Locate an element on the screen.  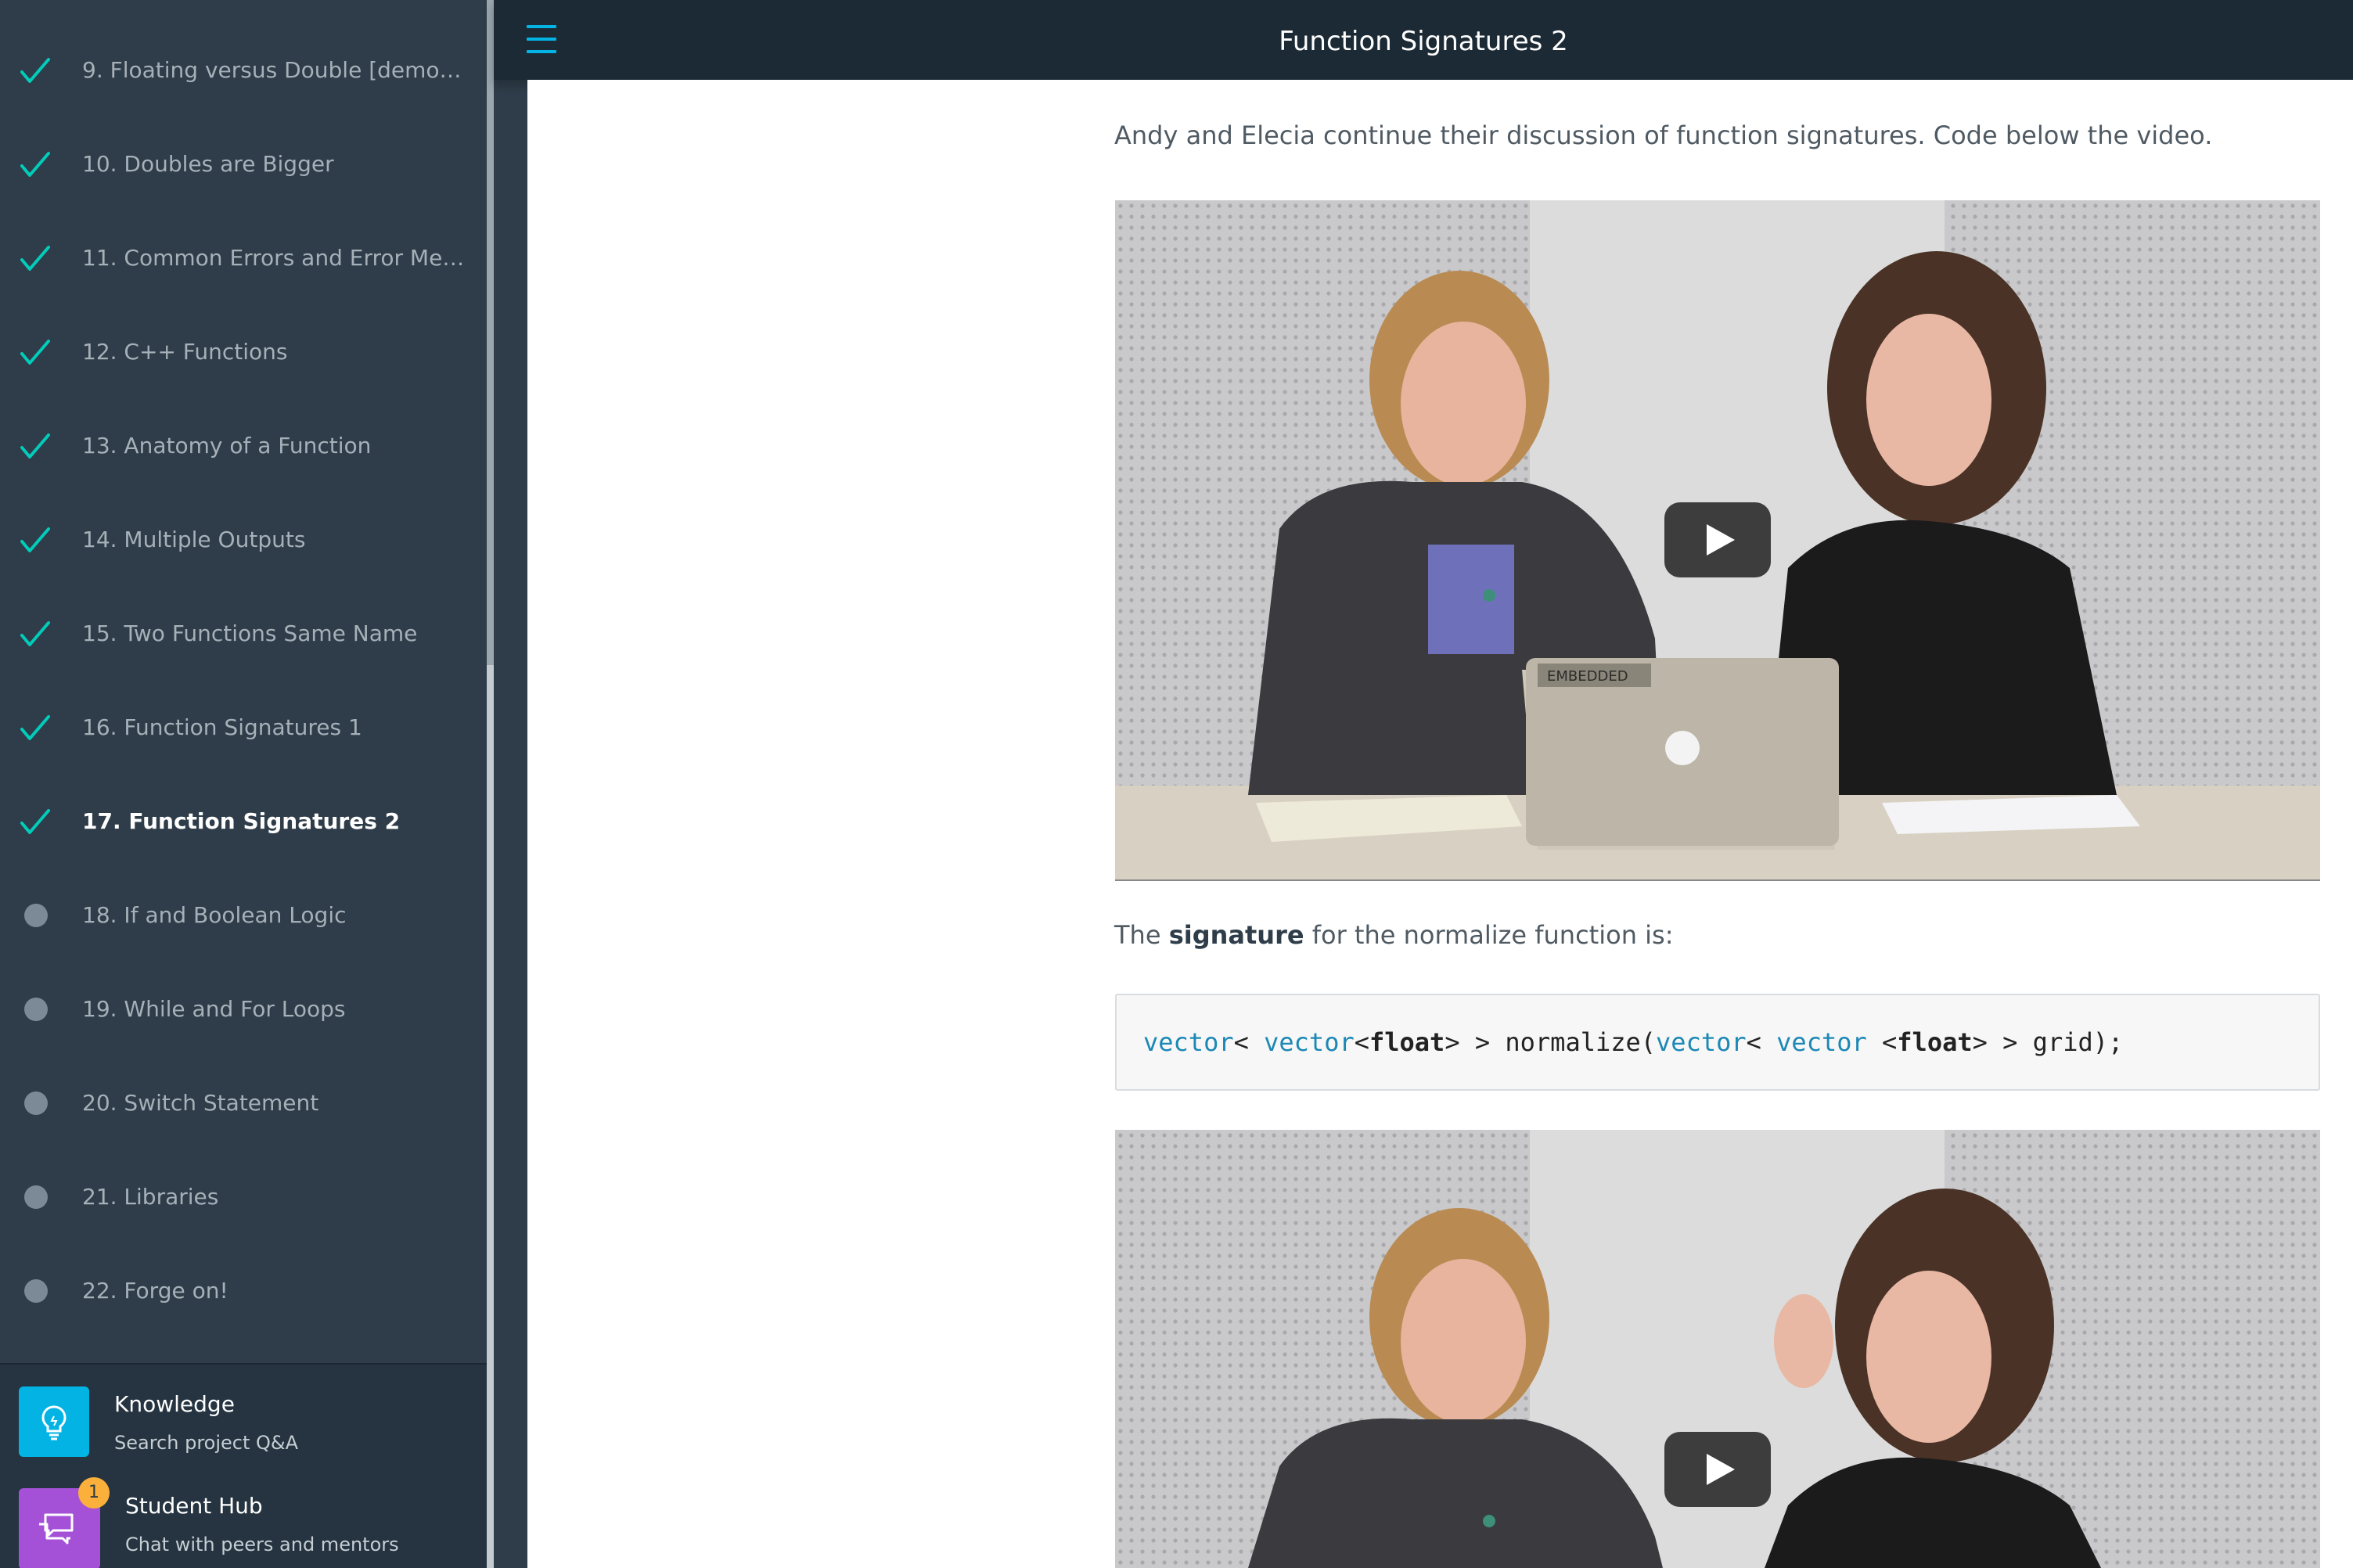
lesson-label: 16. Function Signatures 1 is located at coordinates (222, 727).